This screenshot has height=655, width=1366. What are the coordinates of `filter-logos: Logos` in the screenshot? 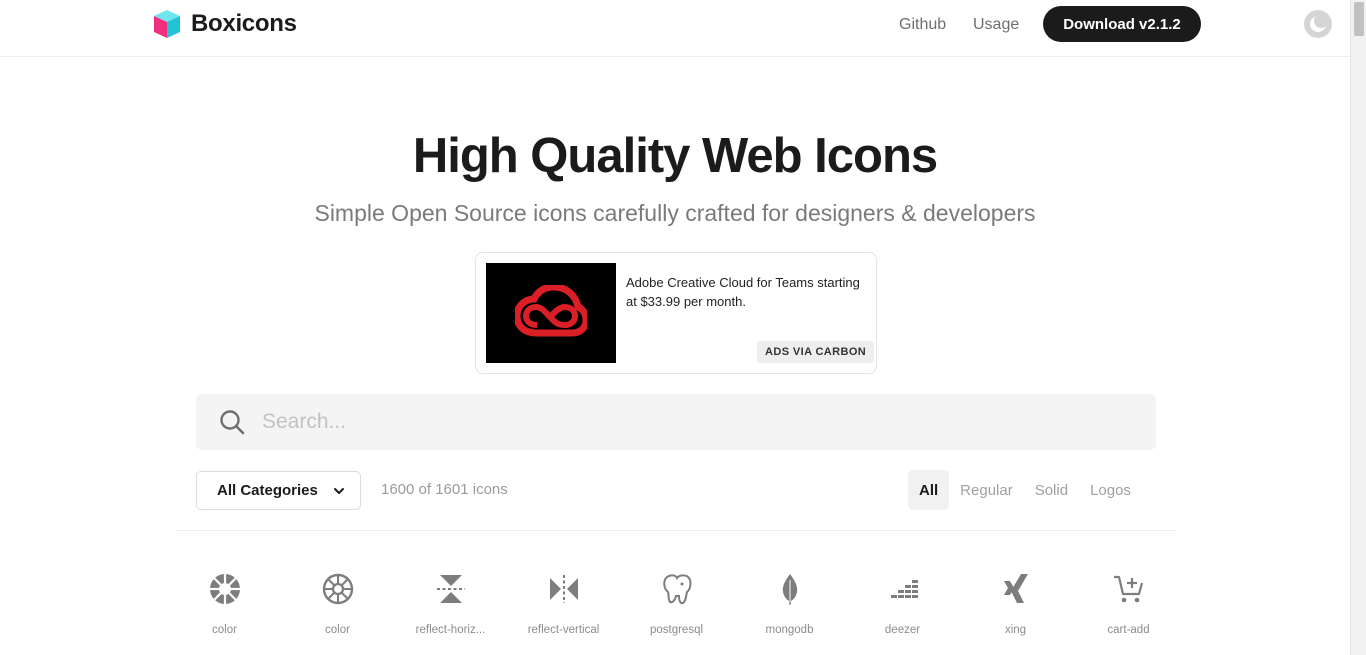 It's located at (1110, 490).